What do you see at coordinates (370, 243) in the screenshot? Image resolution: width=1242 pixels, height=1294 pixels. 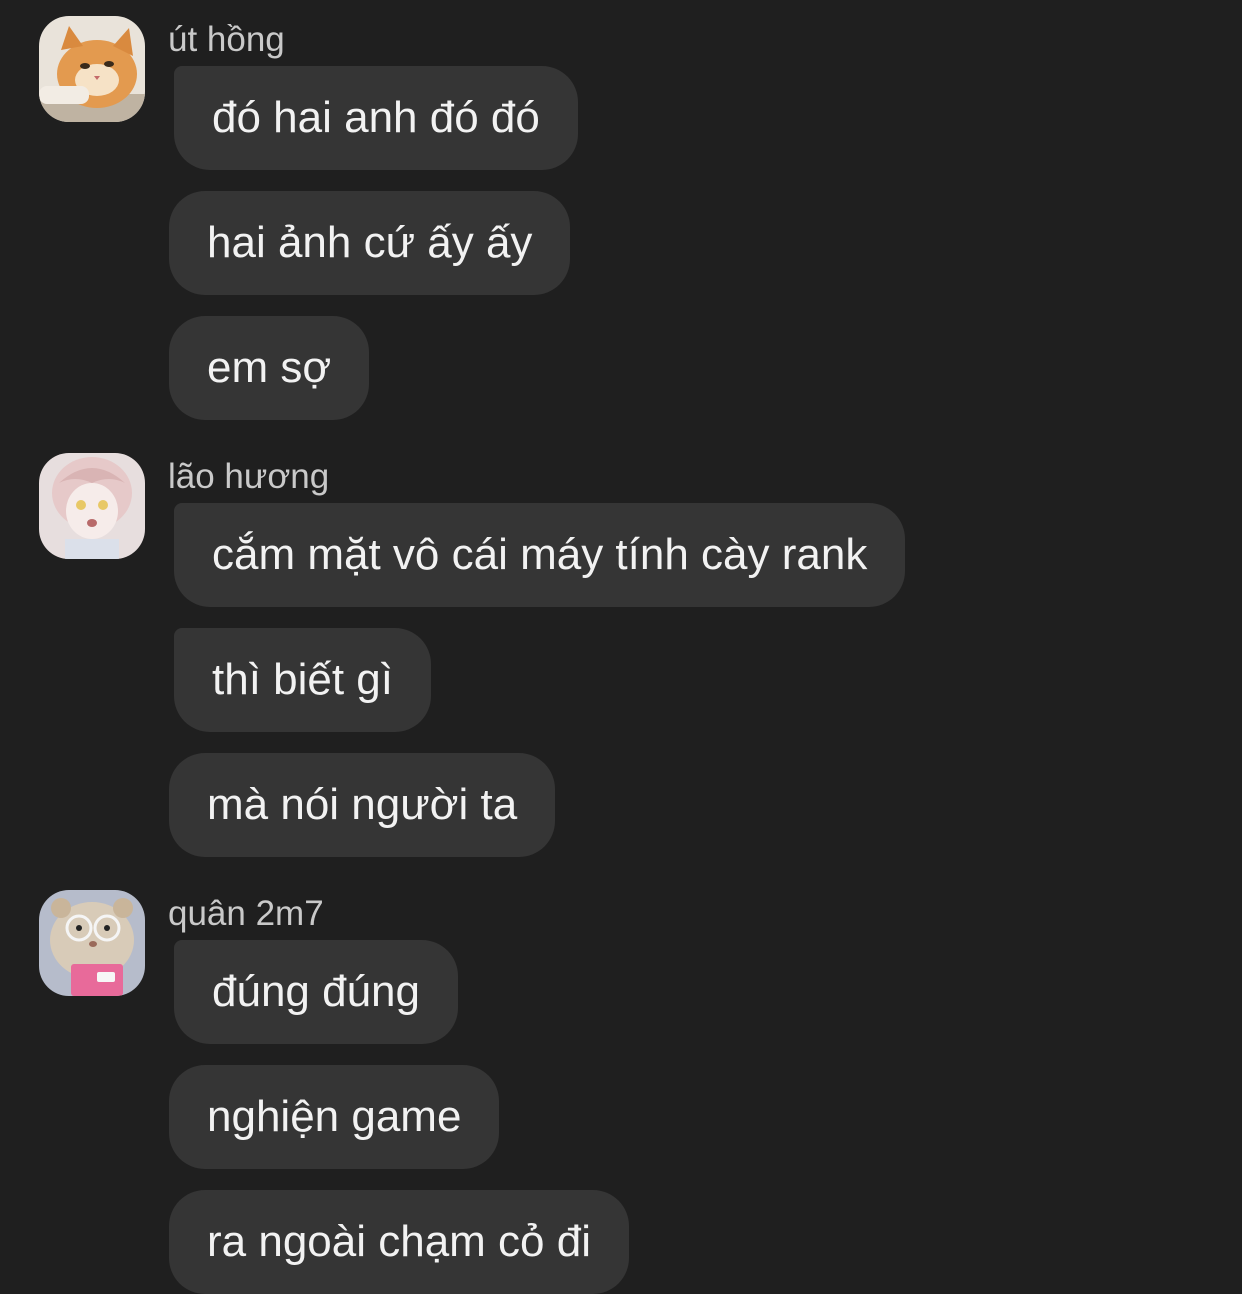 I see `message-bubble: hai ảnh cứ ấy ấy` at bounding box center [370, 243].